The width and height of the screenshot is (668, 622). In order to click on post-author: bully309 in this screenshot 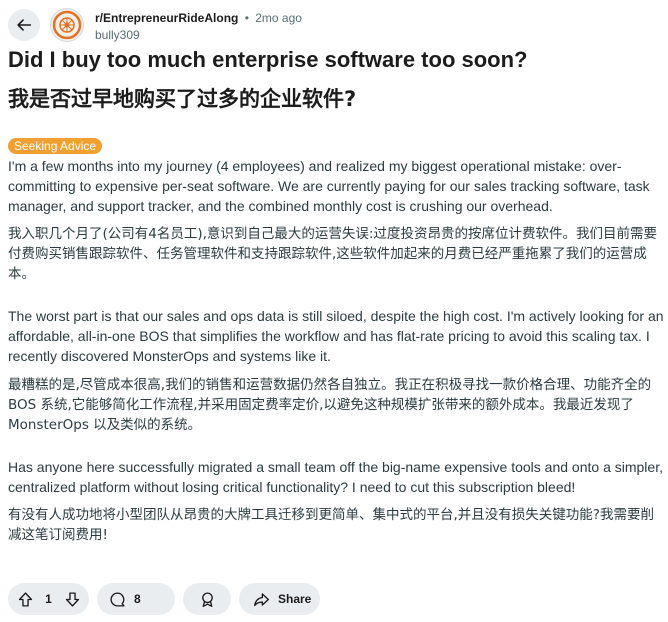, I will do `click(117, 35)`.